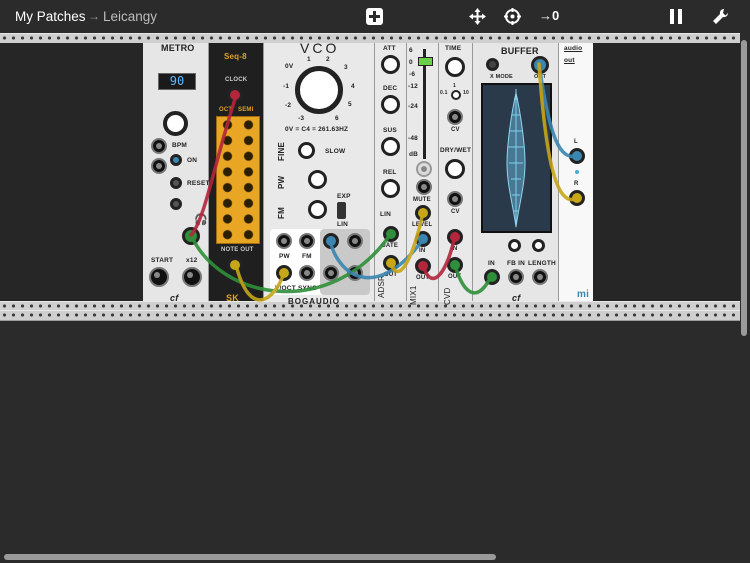 Image resolution: width=750 pixels, height=563 pixels. Describe the element at coordinates (390, 188) in the screenshot. I see `rel-knob` at that location.